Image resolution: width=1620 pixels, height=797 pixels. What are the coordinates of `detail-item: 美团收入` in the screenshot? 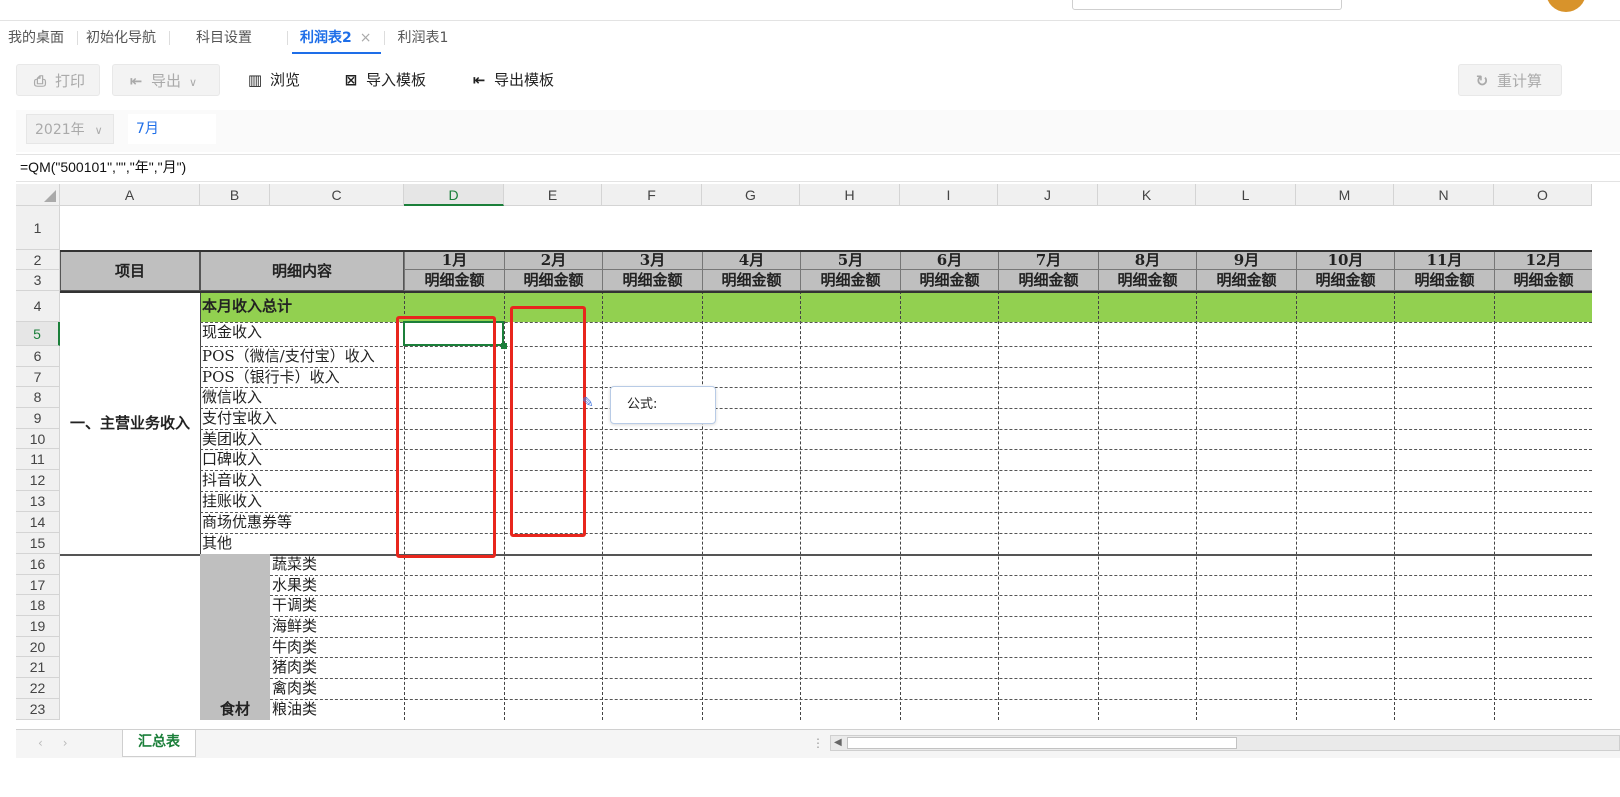 It's located at (232, 439).